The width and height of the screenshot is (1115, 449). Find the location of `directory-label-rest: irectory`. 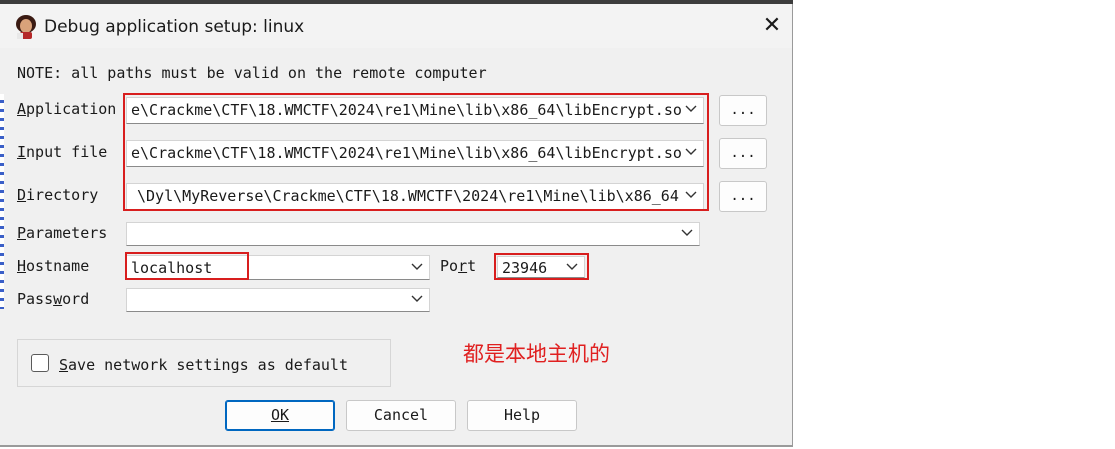

directory-label-rest: irectory is located at coordinates (62, 195).